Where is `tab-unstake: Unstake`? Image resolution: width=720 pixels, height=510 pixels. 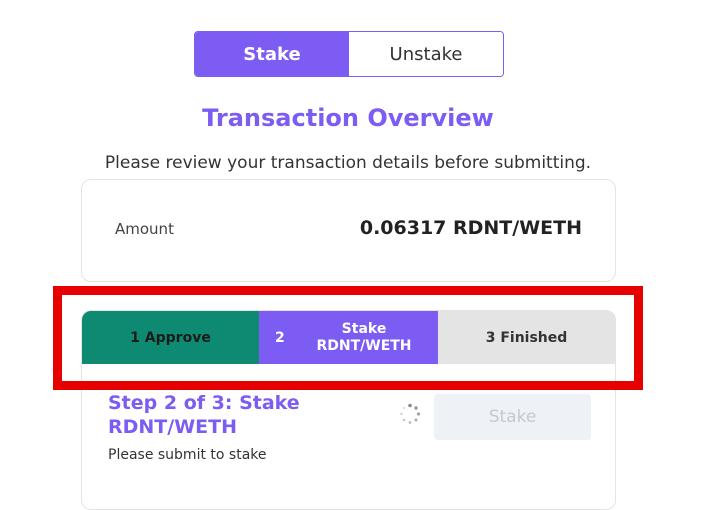 tab-unstake: Unstake is located at coordinates (426, 54).